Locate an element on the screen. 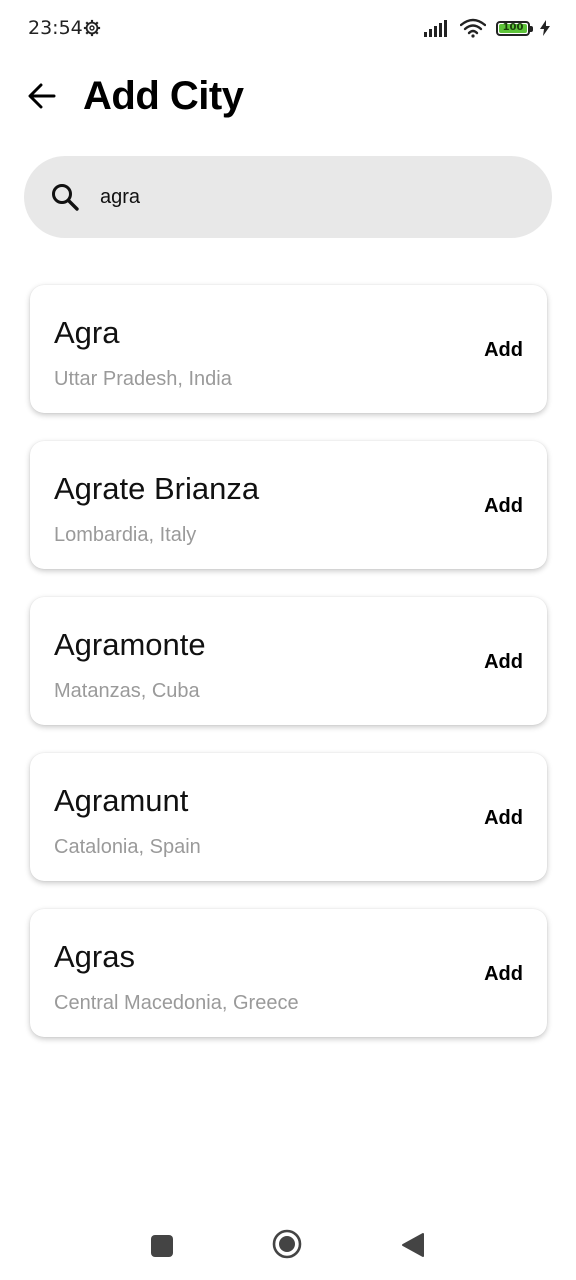 This screenshot has height=1280, width=576. city-region: Lombardia, Italy is located at coordinates (125, 535).